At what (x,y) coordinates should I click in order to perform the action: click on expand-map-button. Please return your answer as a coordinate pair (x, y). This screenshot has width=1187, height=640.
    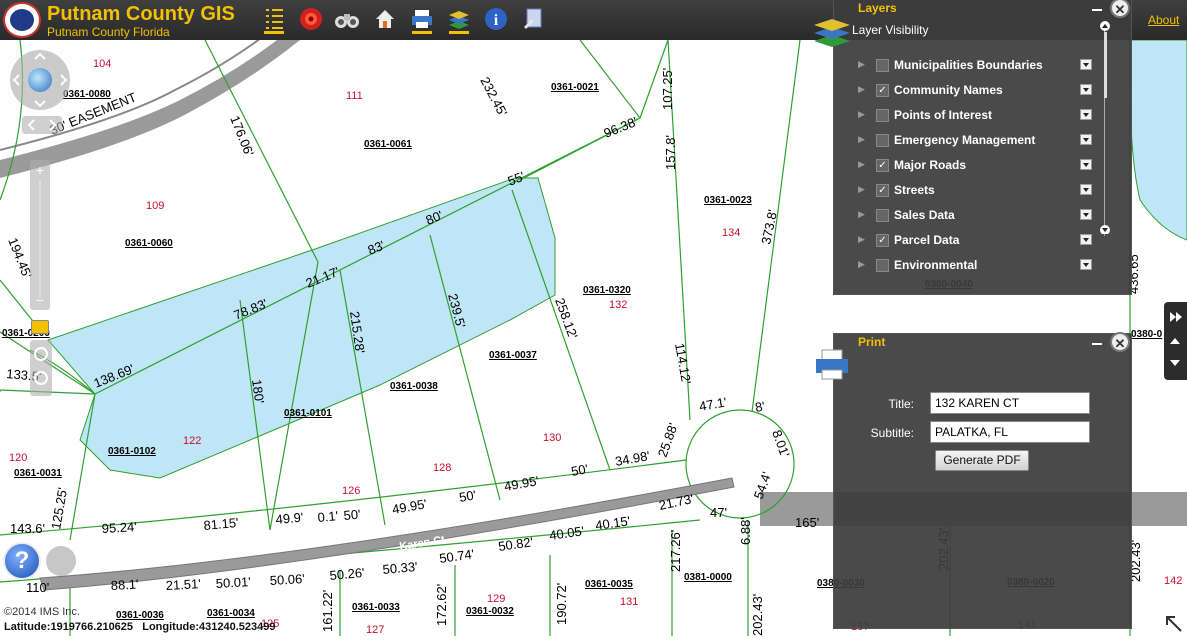
    Looking at the image, I should click on (1174, 624).